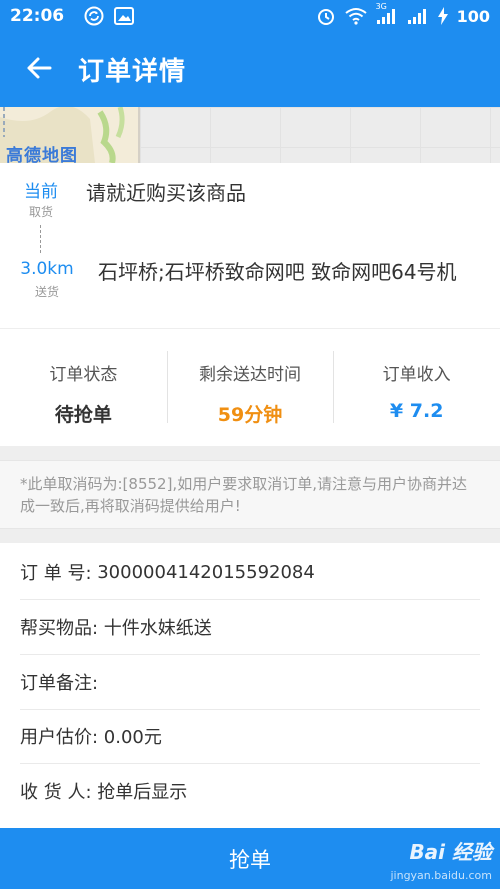  I want to click on order-income-label: 订单收入, so click(416, 375).